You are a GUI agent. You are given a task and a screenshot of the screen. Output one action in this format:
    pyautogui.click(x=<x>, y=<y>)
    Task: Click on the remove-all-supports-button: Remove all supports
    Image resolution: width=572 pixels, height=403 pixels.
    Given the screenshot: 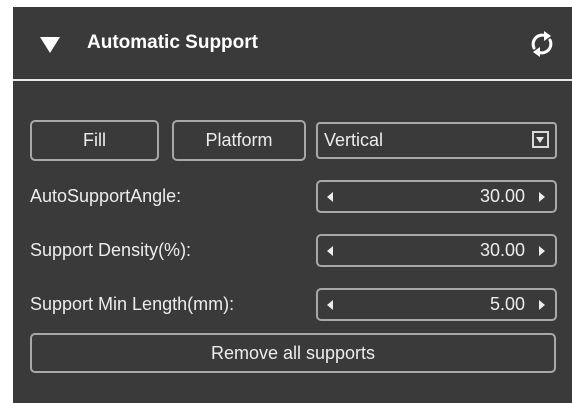 What is the action you would take?
    pyautogui.click(x=293, y=353)
    